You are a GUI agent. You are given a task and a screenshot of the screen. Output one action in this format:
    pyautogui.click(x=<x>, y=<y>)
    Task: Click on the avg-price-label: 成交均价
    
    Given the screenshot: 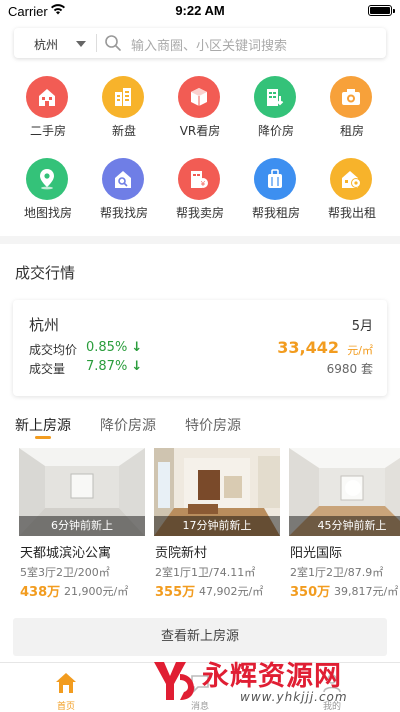 What is the action you would take?
    pyautogui.click(x=53, y=350)
    